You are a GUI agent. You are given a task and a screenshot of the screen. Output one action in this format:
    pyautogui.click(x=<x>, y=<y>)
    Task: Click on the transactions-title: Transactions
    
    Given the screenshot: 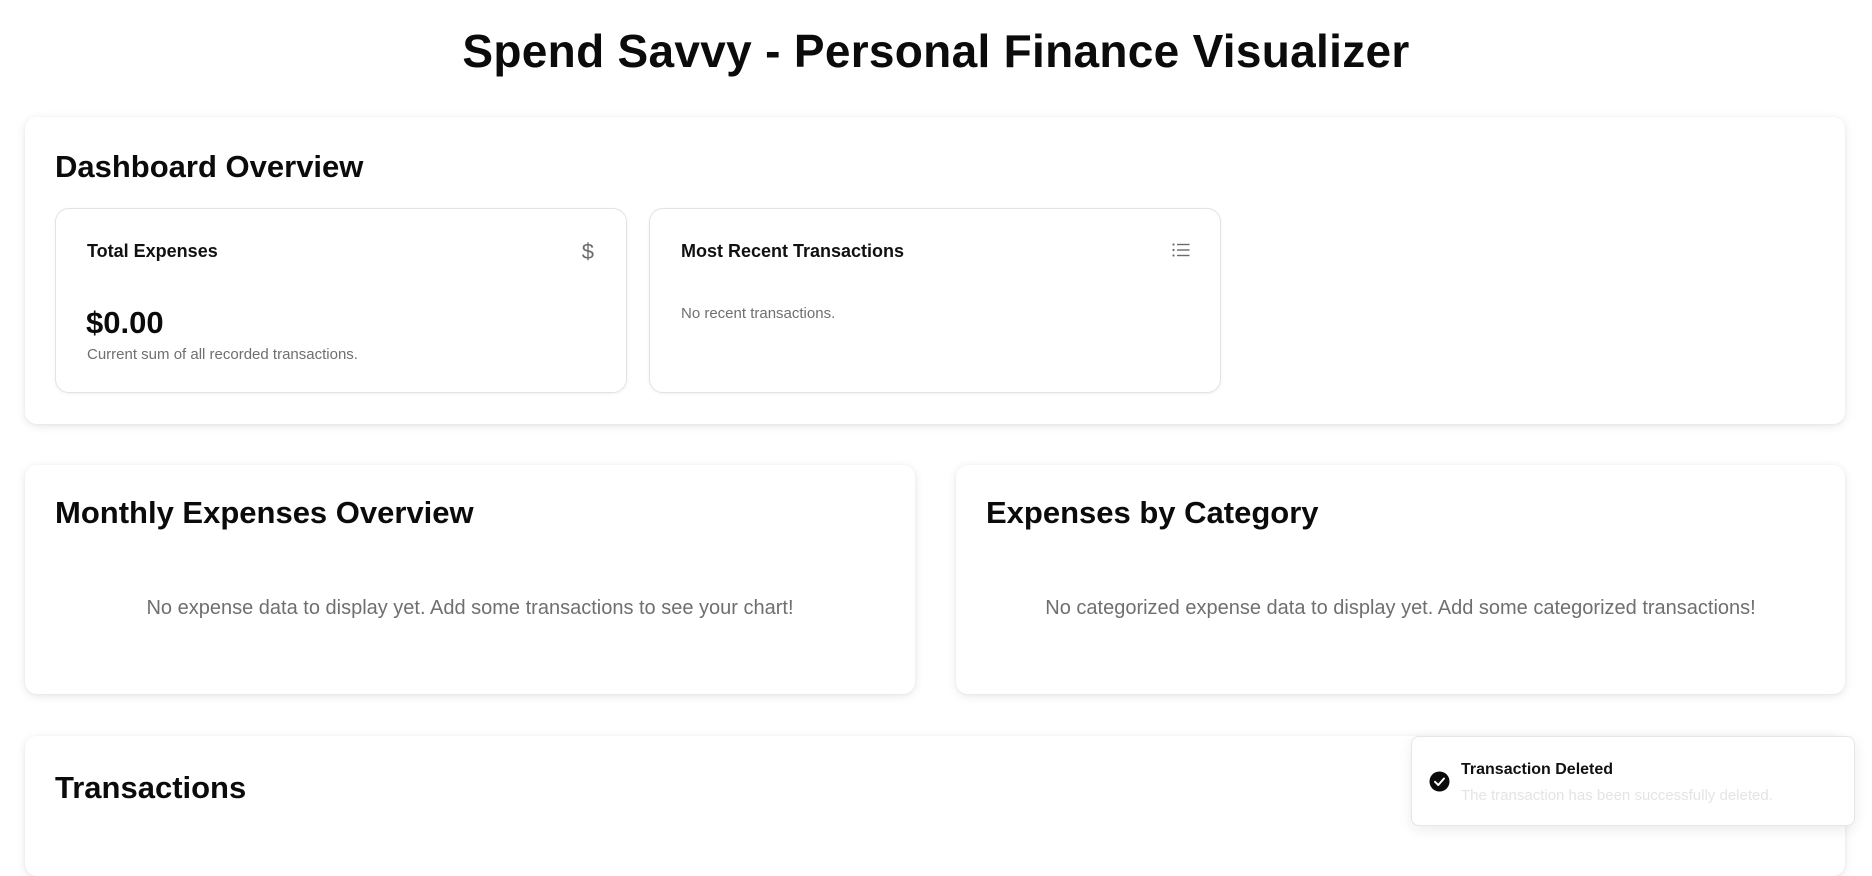 What is the action you would take?
    pyautogui.click(x=151, y=787)
    